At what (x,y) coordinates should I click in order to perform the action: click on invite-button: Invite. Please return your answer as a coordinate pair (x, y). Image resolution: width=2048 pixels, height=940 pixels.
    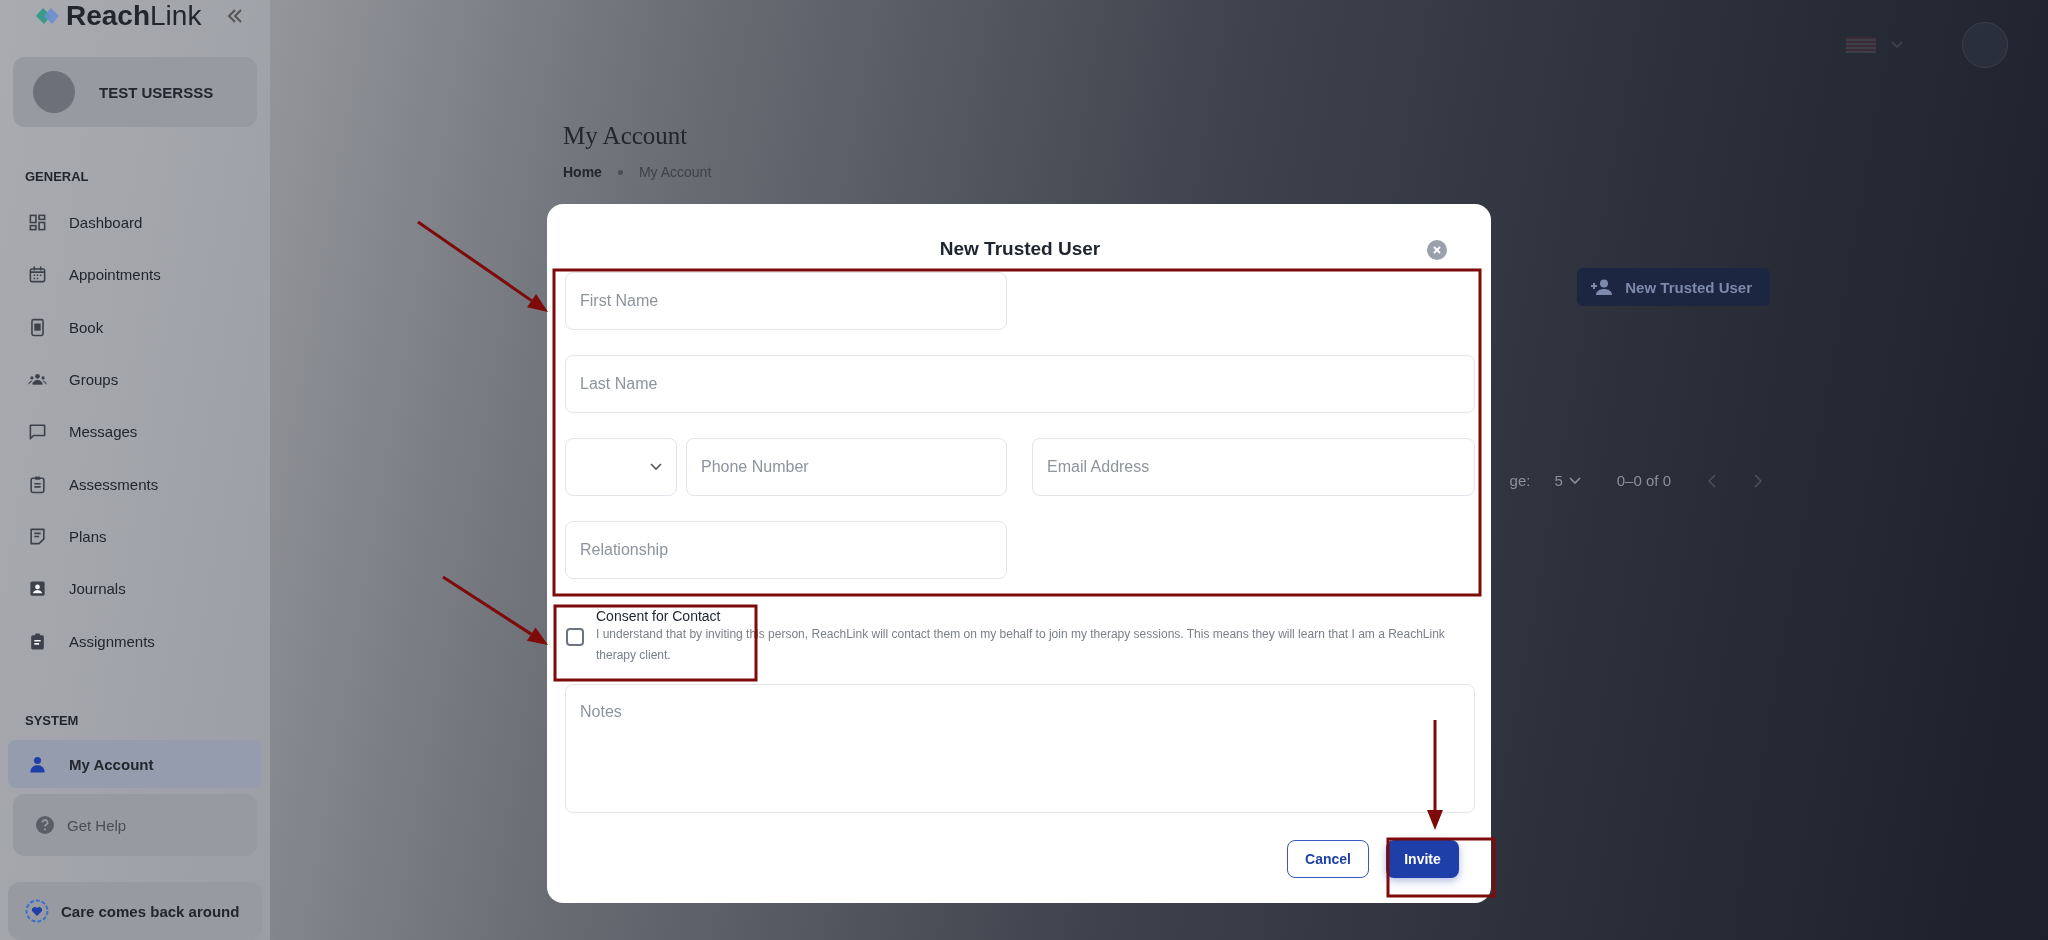
    Looking at the image, I should click on (1422, 859).